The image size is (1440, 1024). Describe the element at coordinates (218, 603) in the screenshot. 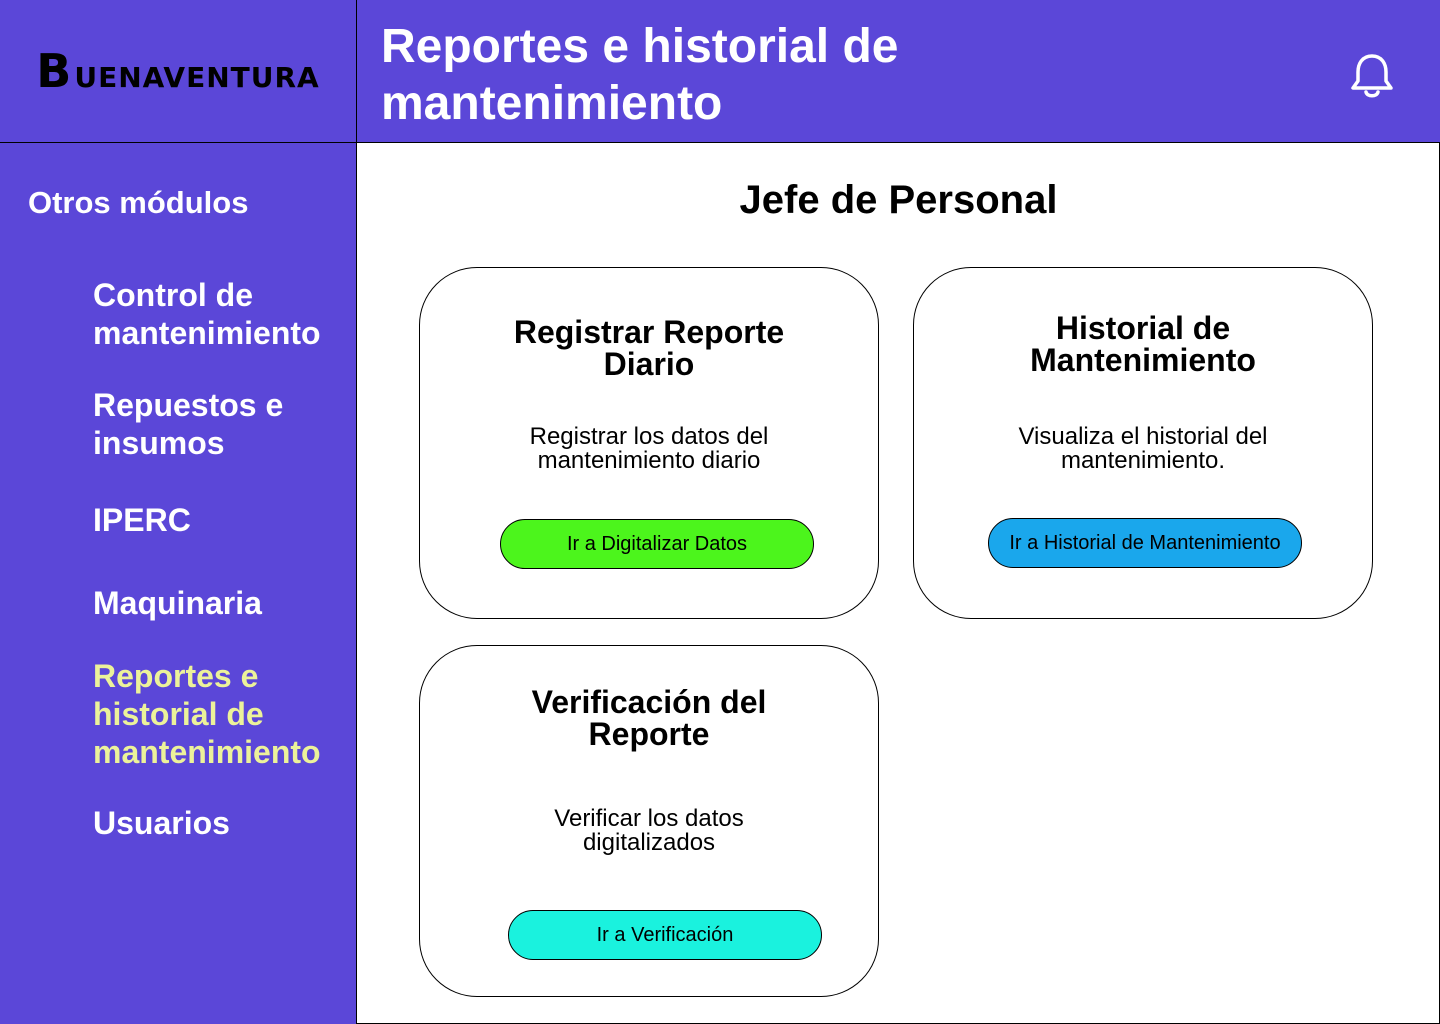

I see `sidebar-item-maquinaria: Maquinaria` at that location.